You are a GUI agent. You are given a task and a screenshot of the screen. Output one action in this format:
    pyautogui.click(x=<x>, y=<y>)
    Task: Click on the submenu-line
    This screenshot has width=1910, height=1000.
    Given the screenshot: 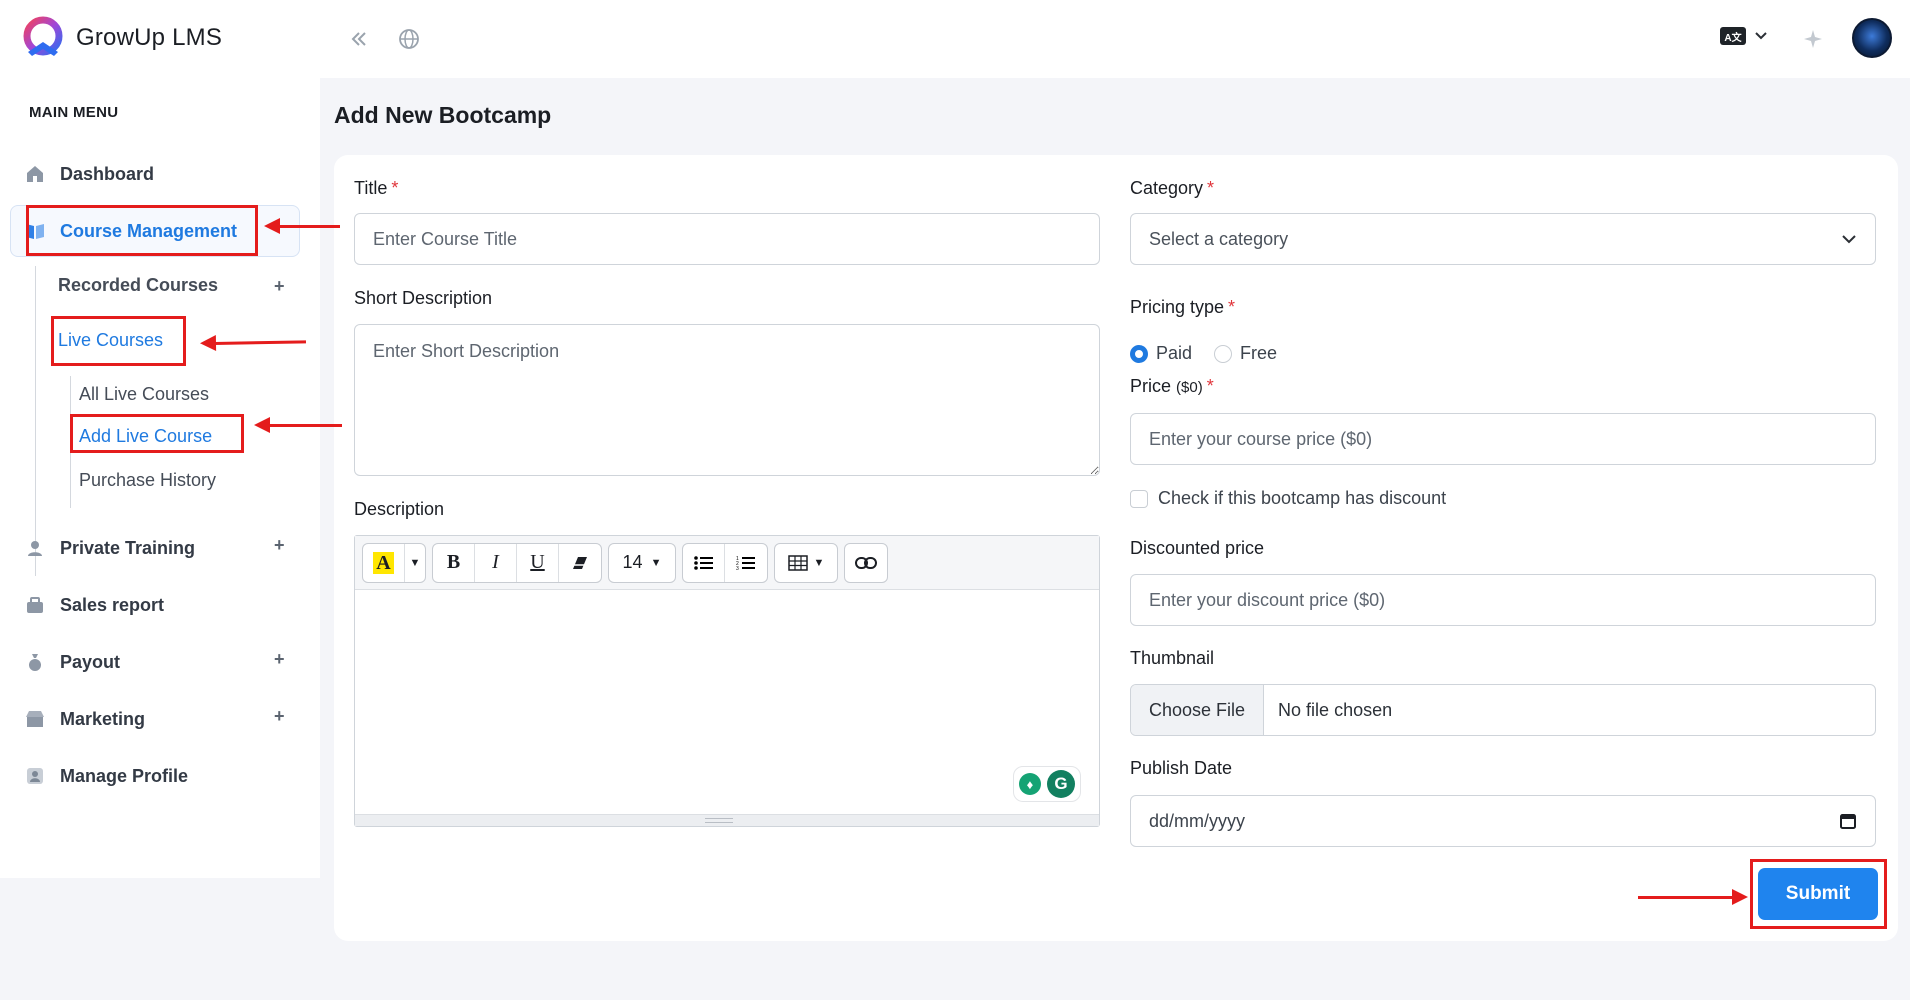 What is the action you would take?
    pyautogui.click(x=35, y=421)
    